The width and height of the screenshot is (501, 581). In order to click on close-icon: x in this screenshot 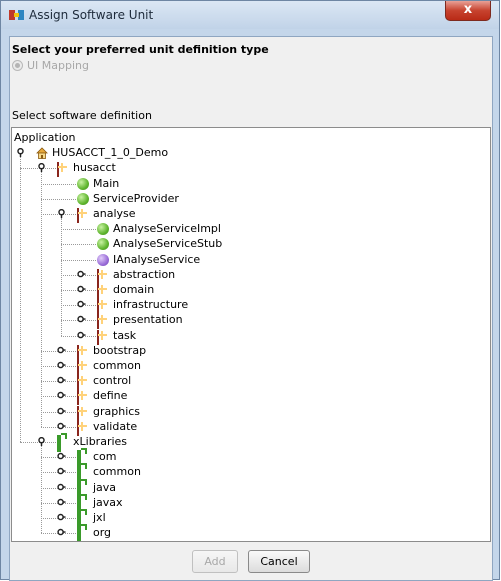, I will do `click(468, 9)`.